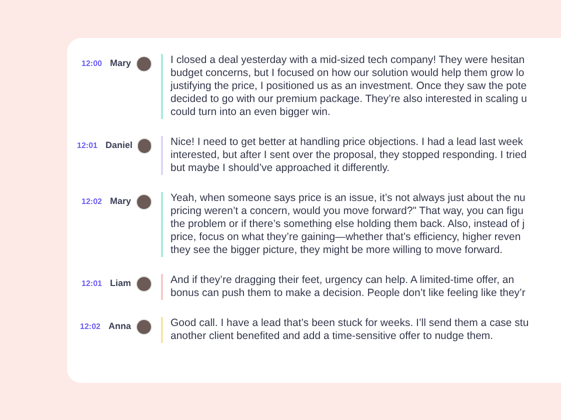 This screenshot has width=561, height=420. Describe the element at coordinates (348, 293) in the screenshot. I see `message-line: bonus can push them to make a decision. People don’t like feeling like they’r` at that location.